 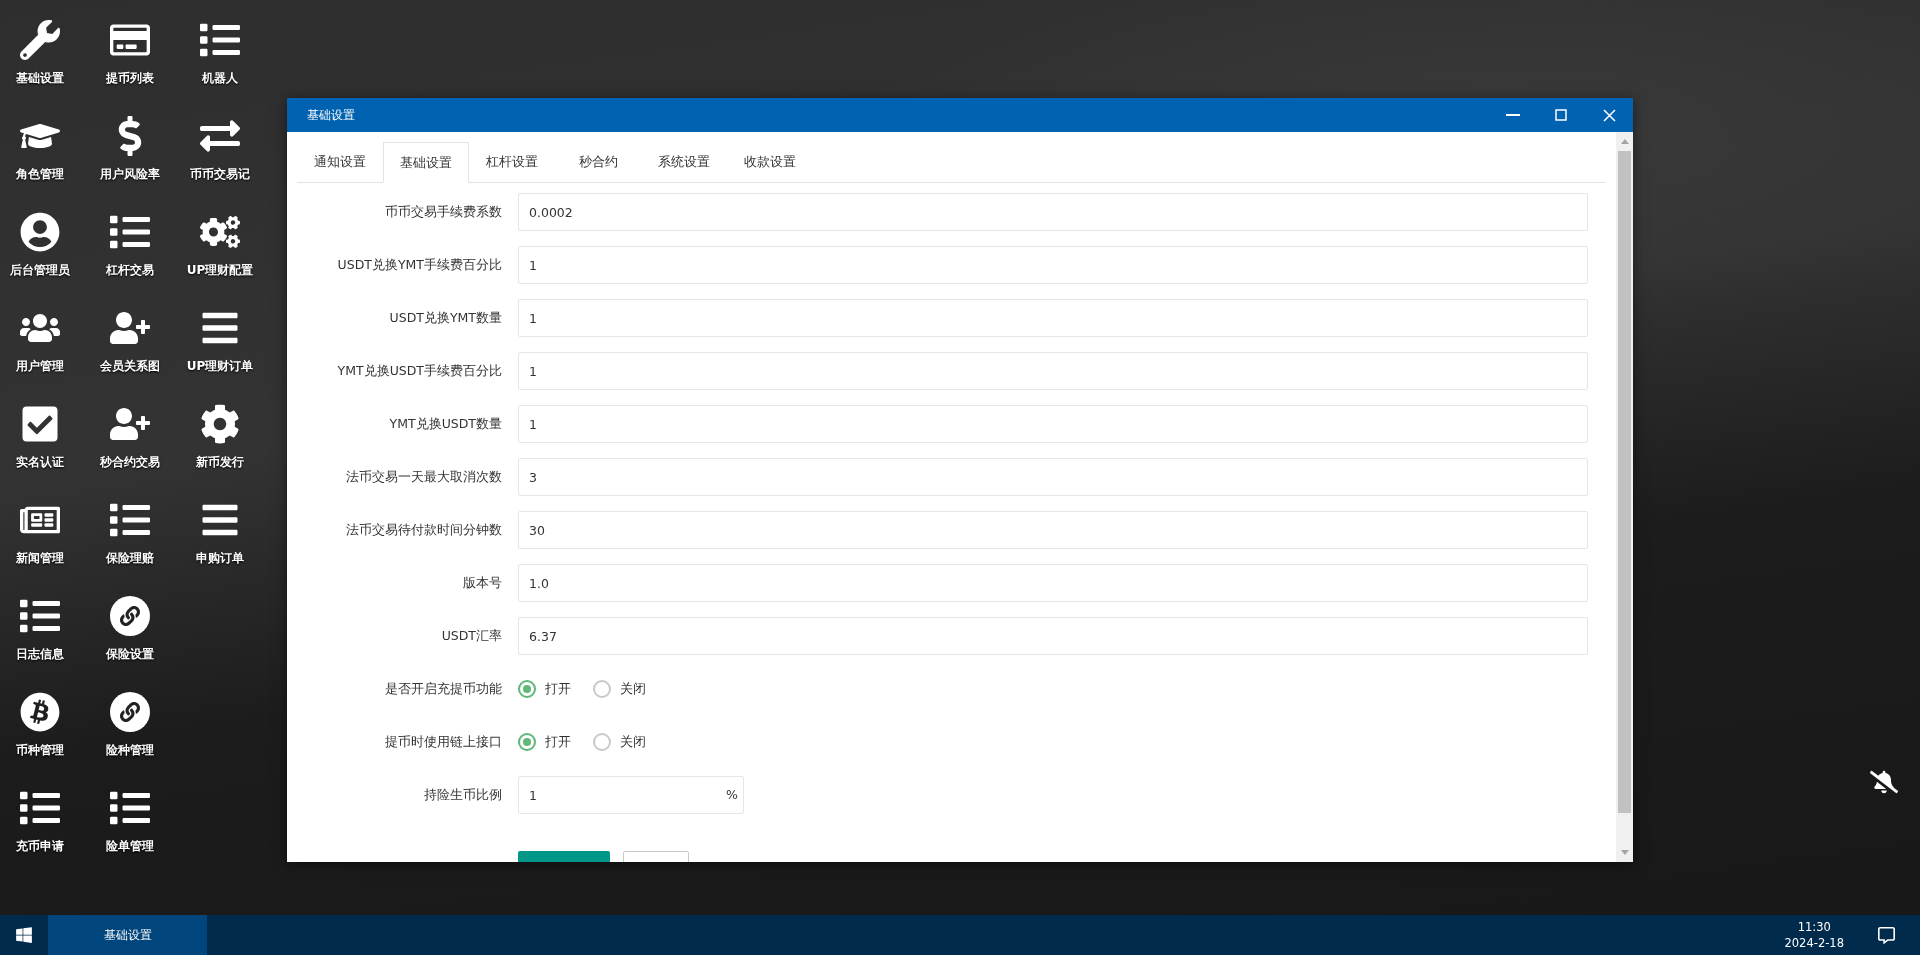 I want to click on field-label: 版本号, so click(x=482, y=583).